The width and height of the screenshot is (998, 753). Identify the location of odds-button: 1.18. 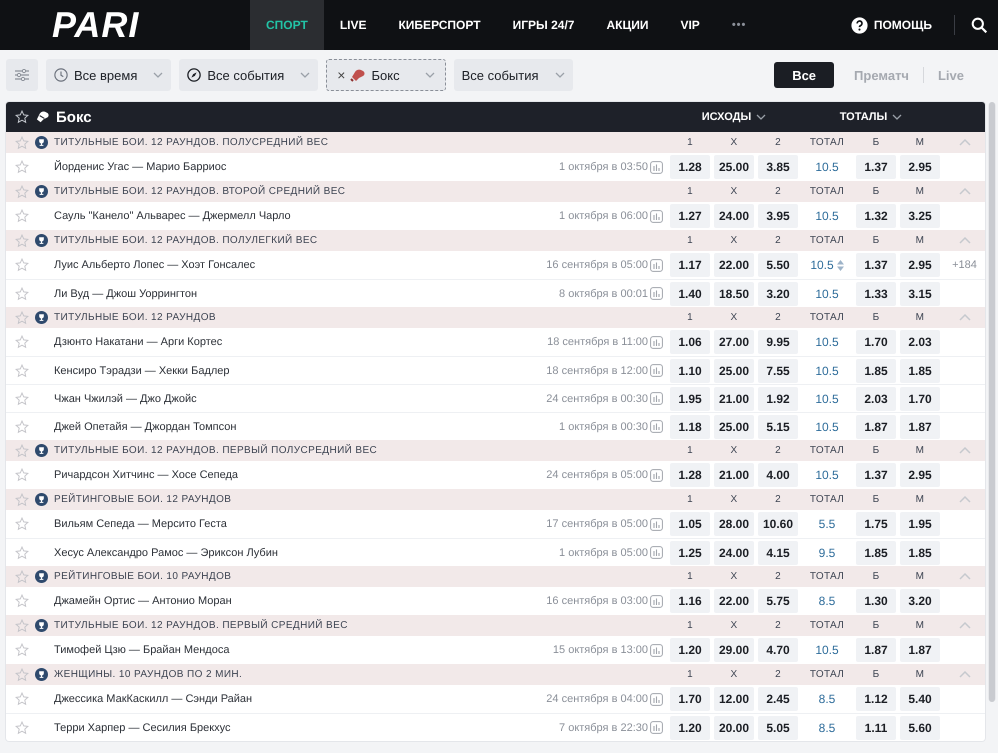
(690, 426).